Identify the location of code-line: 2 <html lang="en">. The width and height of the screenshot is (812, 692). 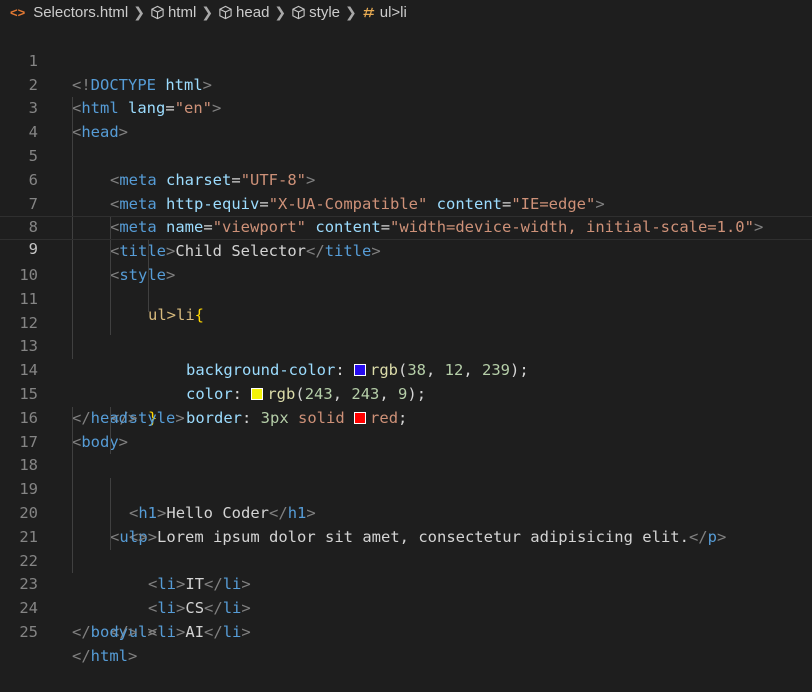
(406, 84).